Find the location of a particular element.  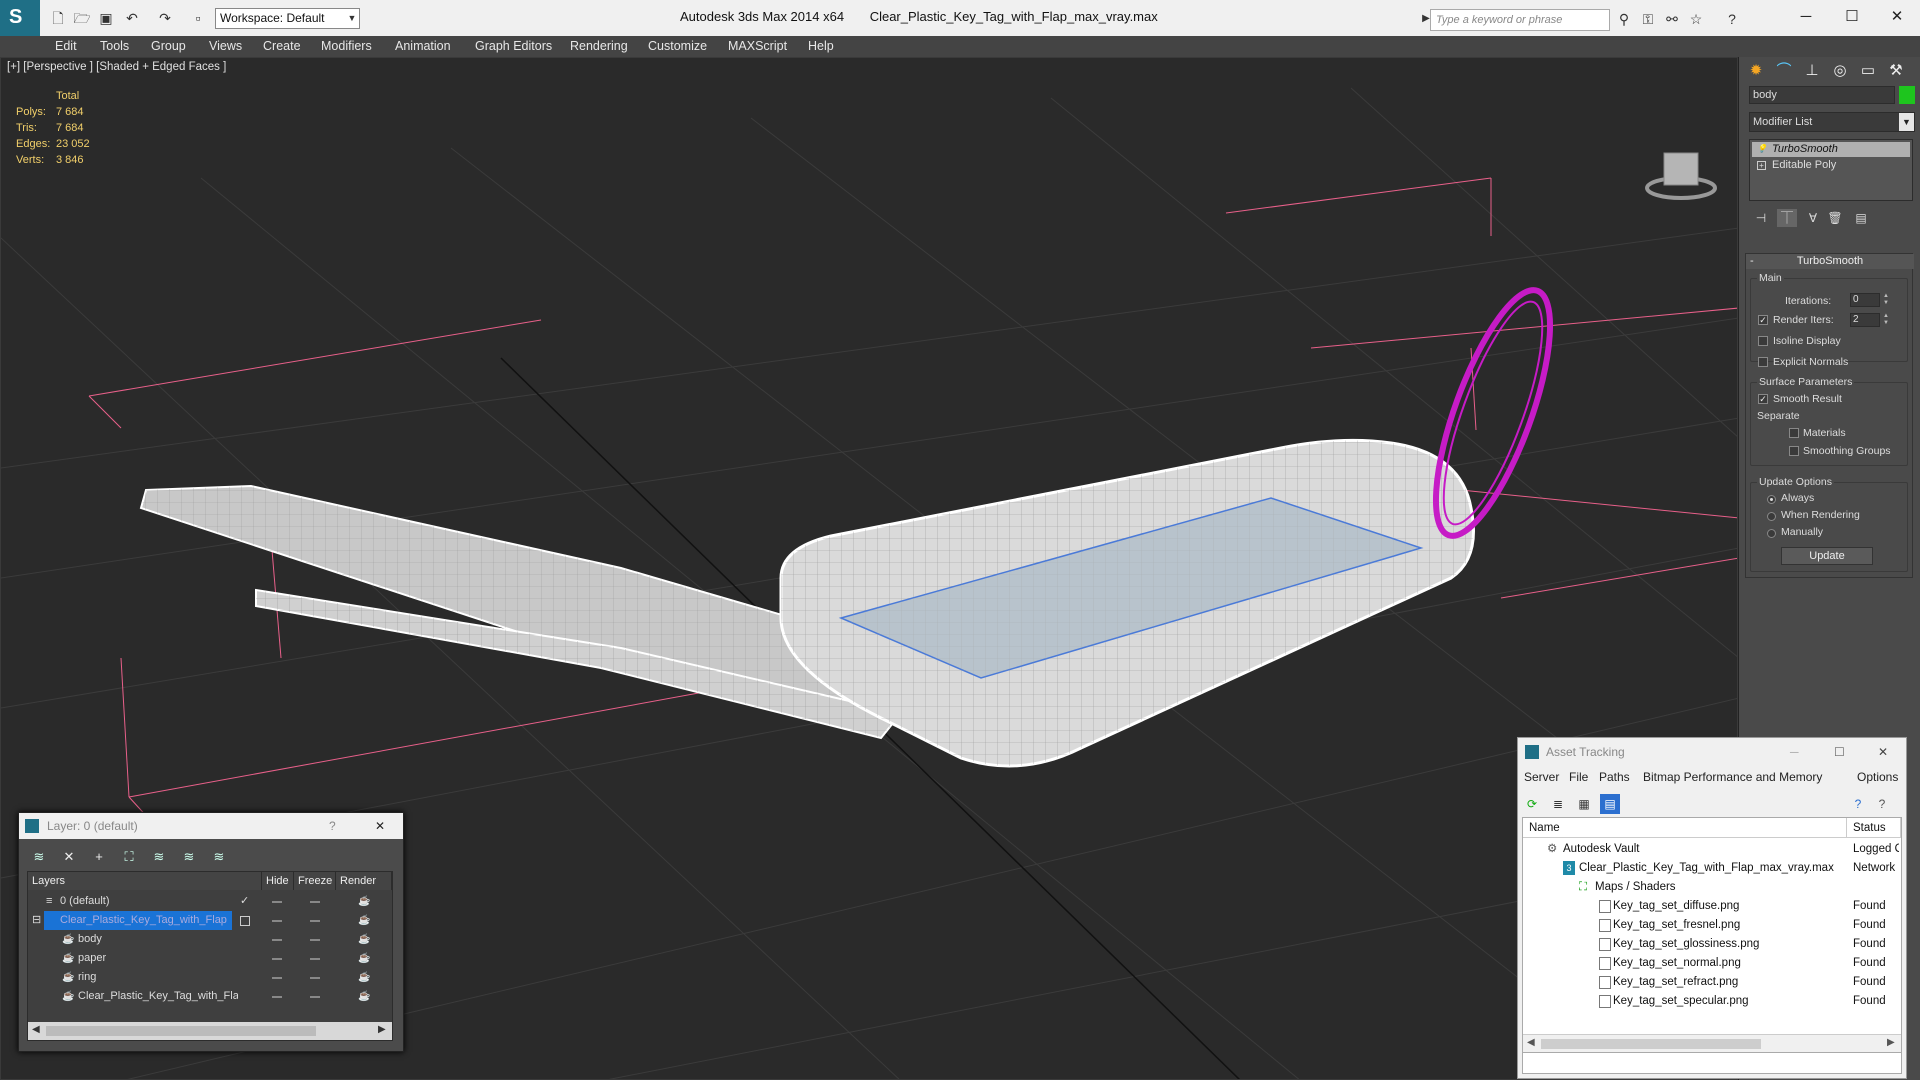

settings-icon: ? is located at coordinates (1882, 804).